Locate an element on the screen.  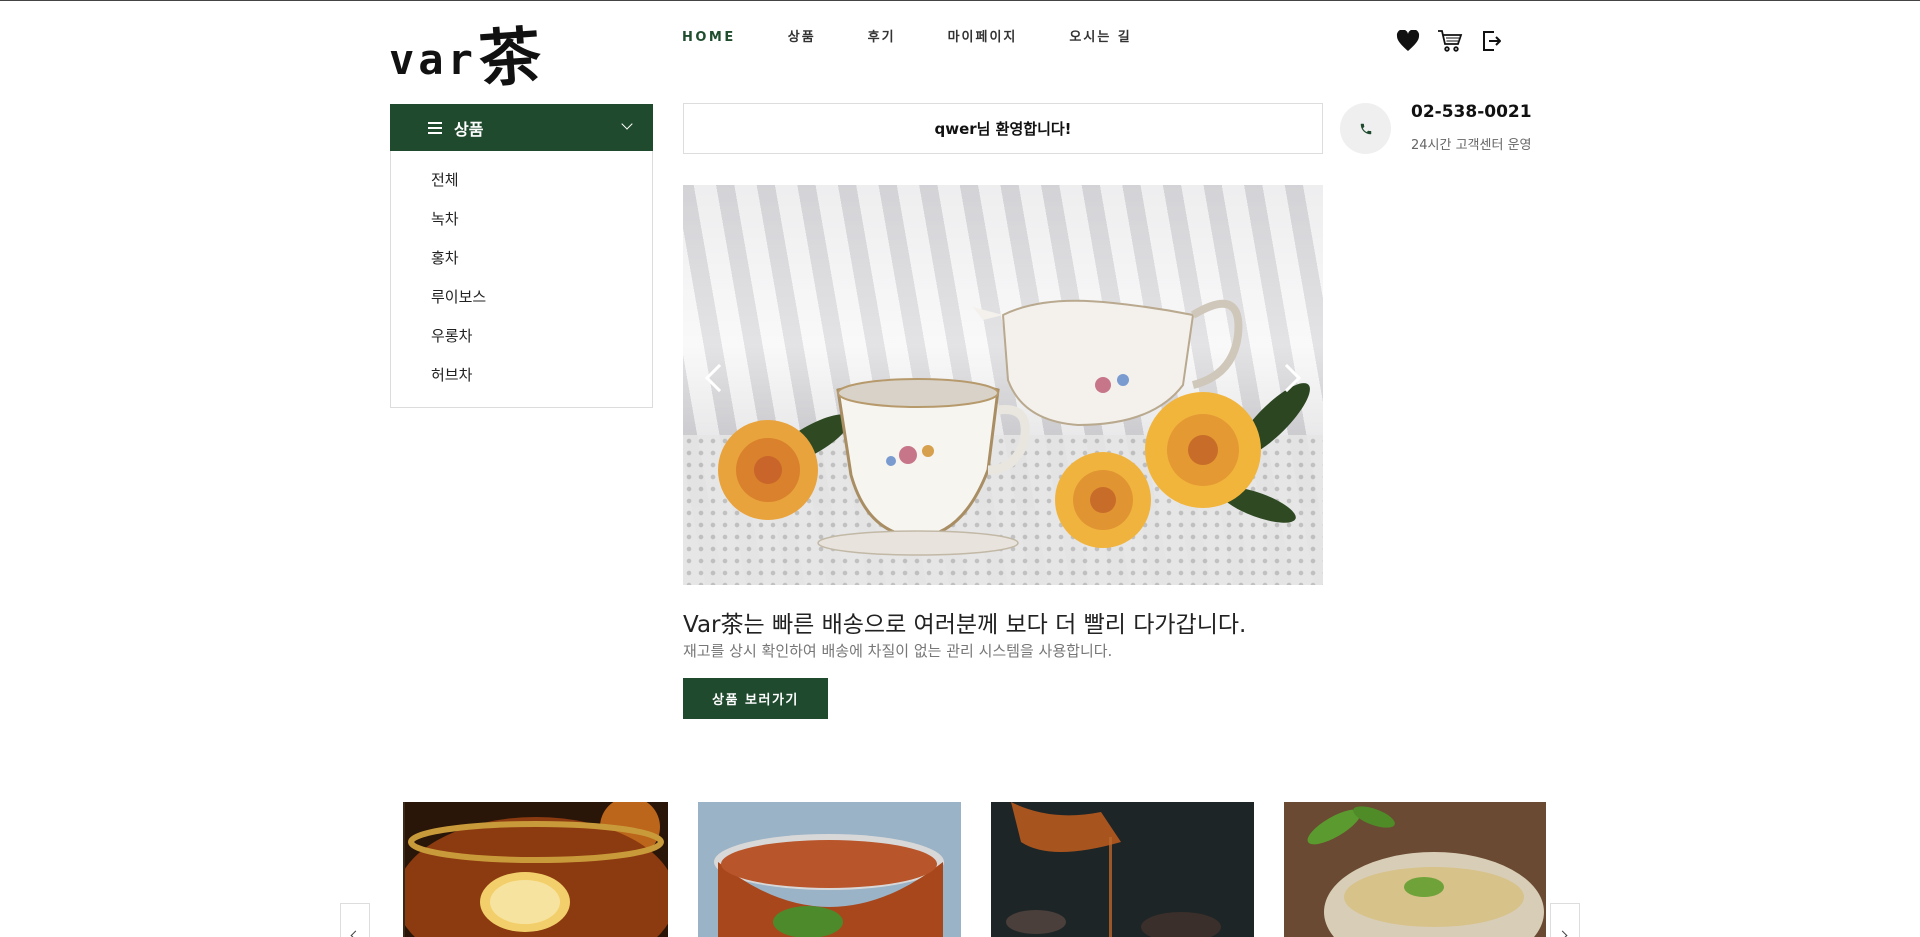
nav-reviews: 후기 is located at coordinates (882, 38).